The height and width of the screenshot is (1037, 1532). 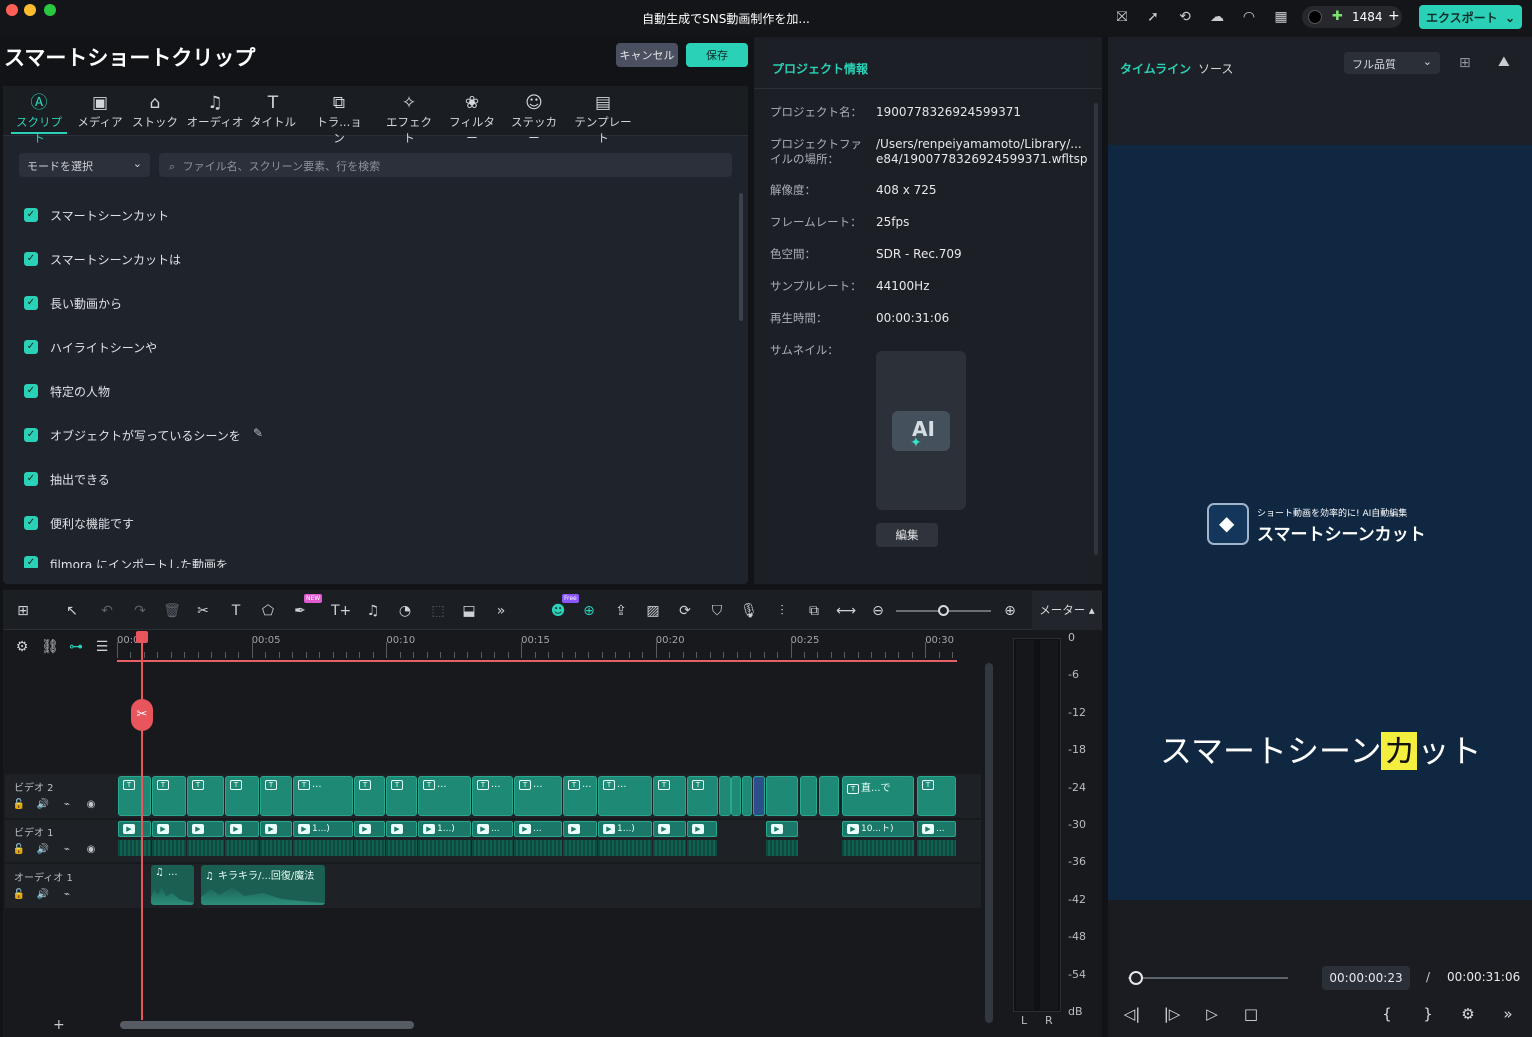 I want to click on mode-select: モードを選択 ⌄, so click(x=84, y=165).